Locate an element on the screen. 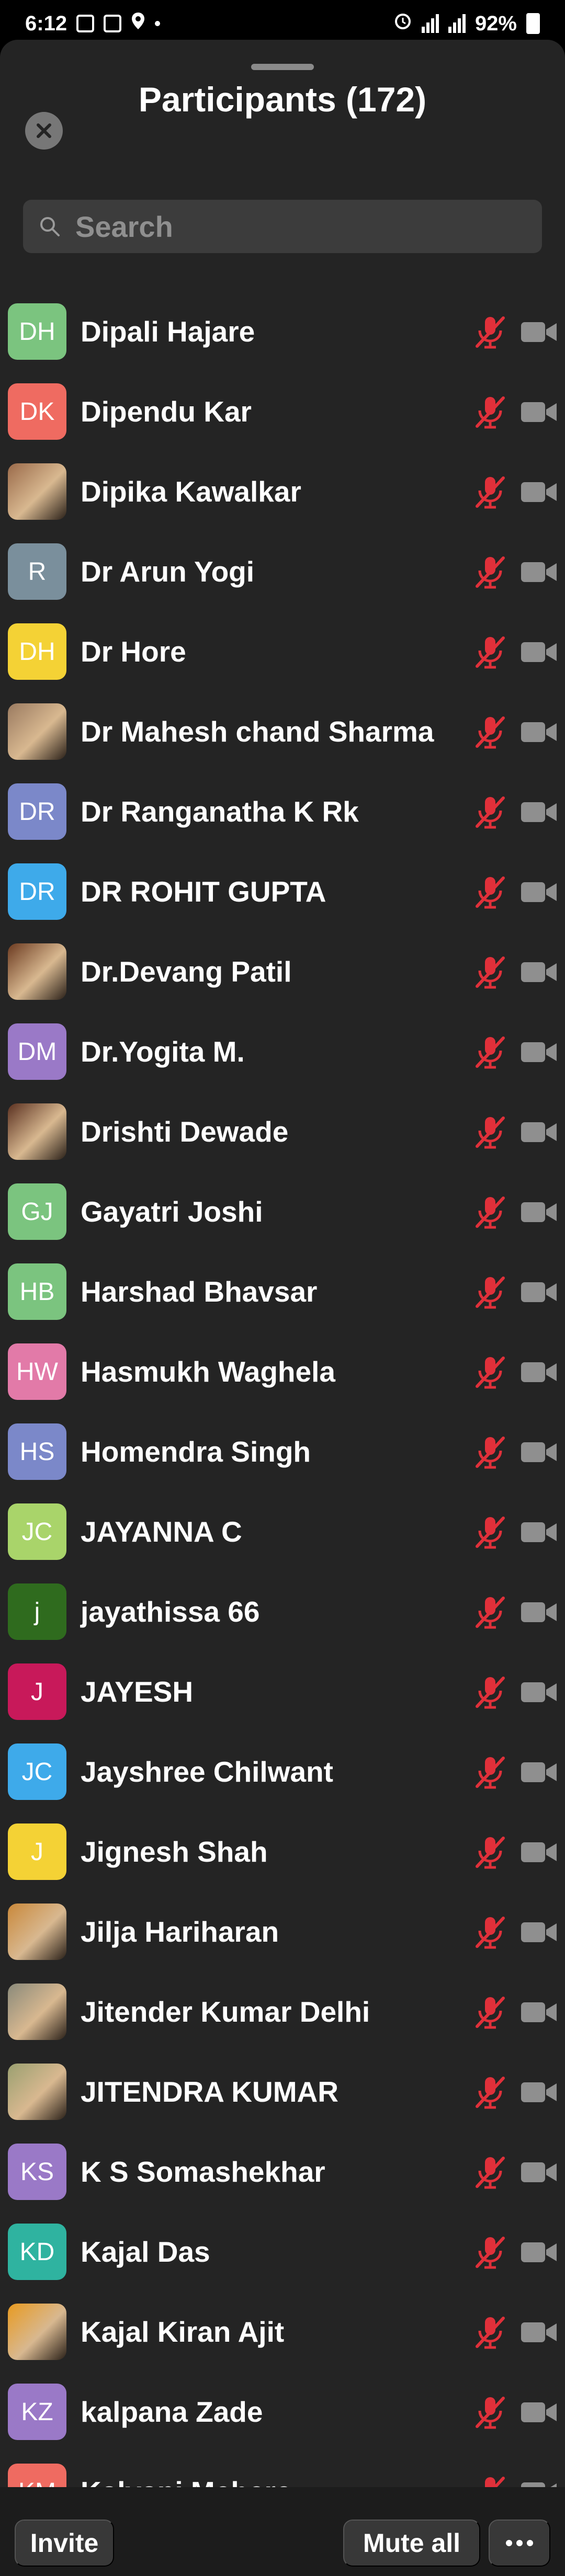 The height and width of the screenshot is (2576, 565). participant-row: Dr Mahesh chand Sharma is located at coordinates (282, 732).